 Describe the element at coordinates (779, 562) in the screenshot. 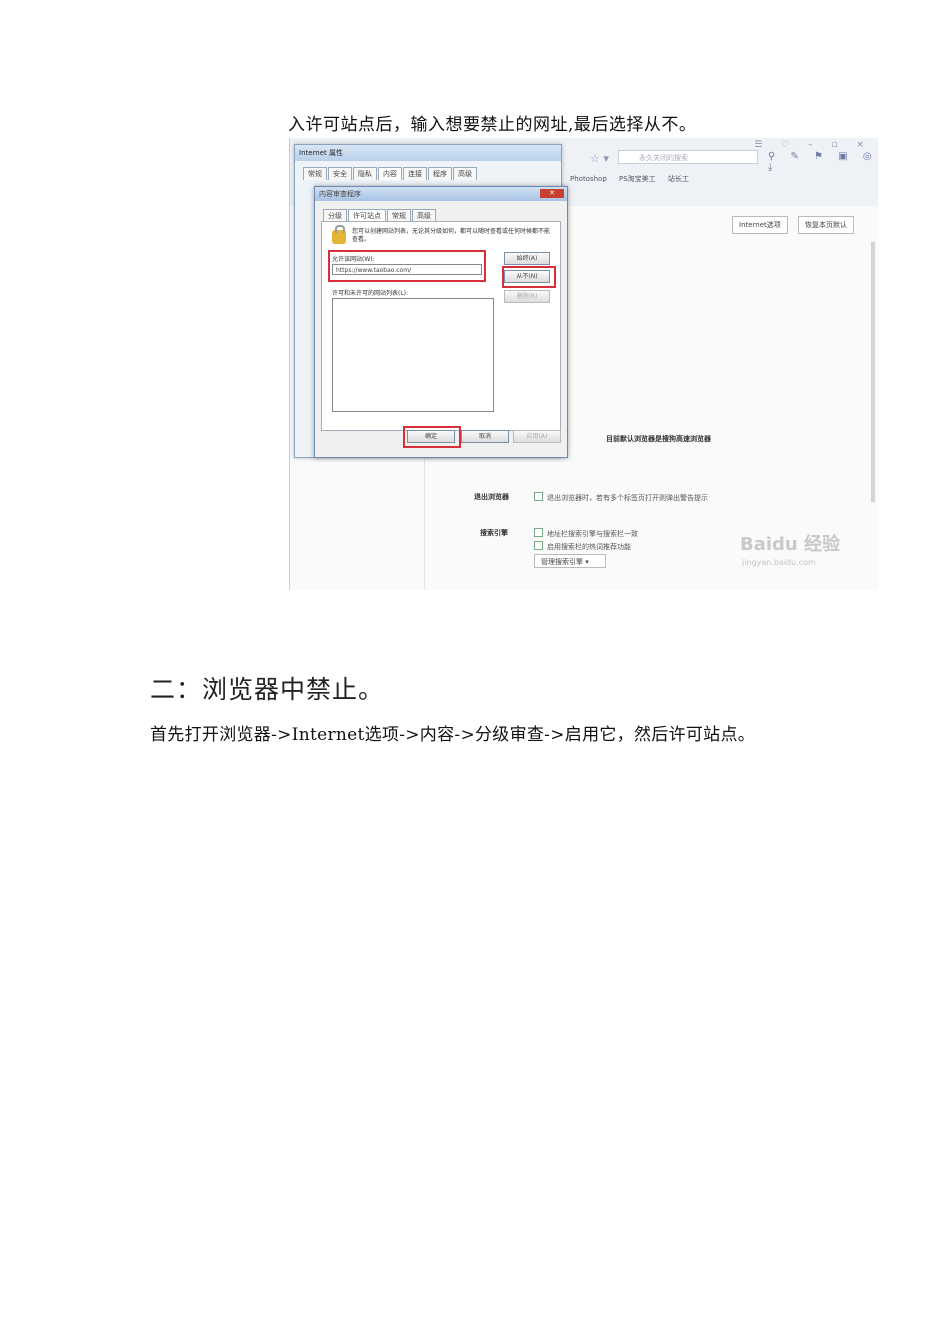

I see `watermark-url: jingyan.baidu.com` at that location.